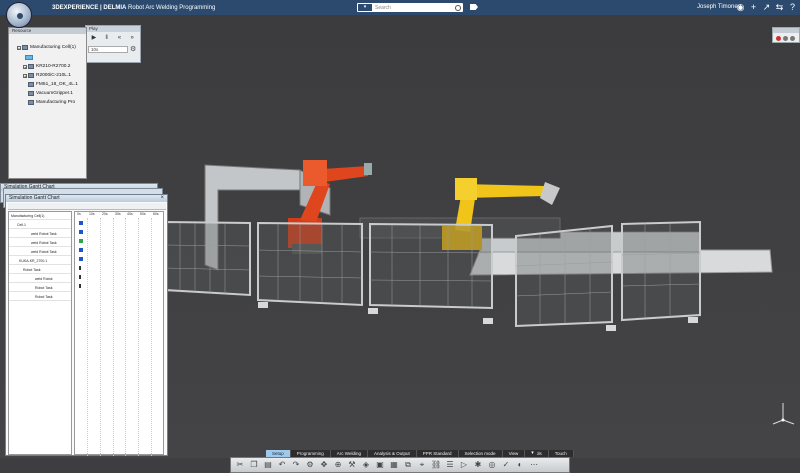 The width and height of the screenshot is (800, 473). Describe the element at coordinates (532, 453) in the screenshot. I see `chevron-down-icon: ▾` at that location.